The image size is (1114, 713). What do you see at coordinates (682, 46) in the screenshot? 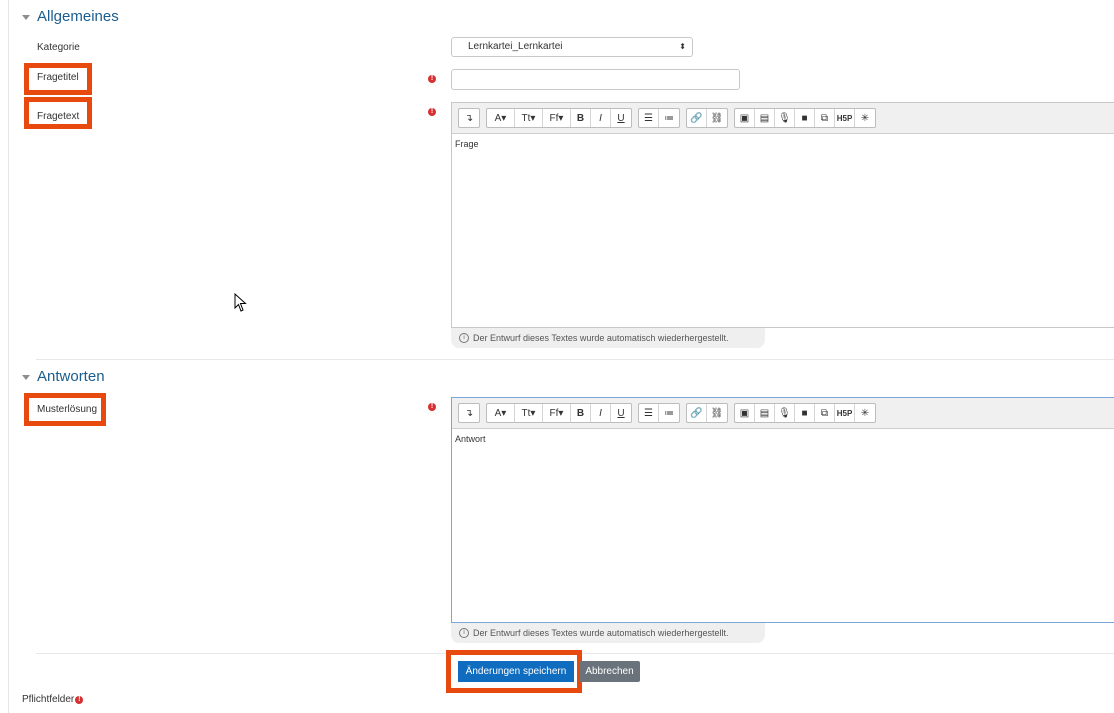
I see `updown-arrow-icon: ⬍` at bounding box center [682, 46].